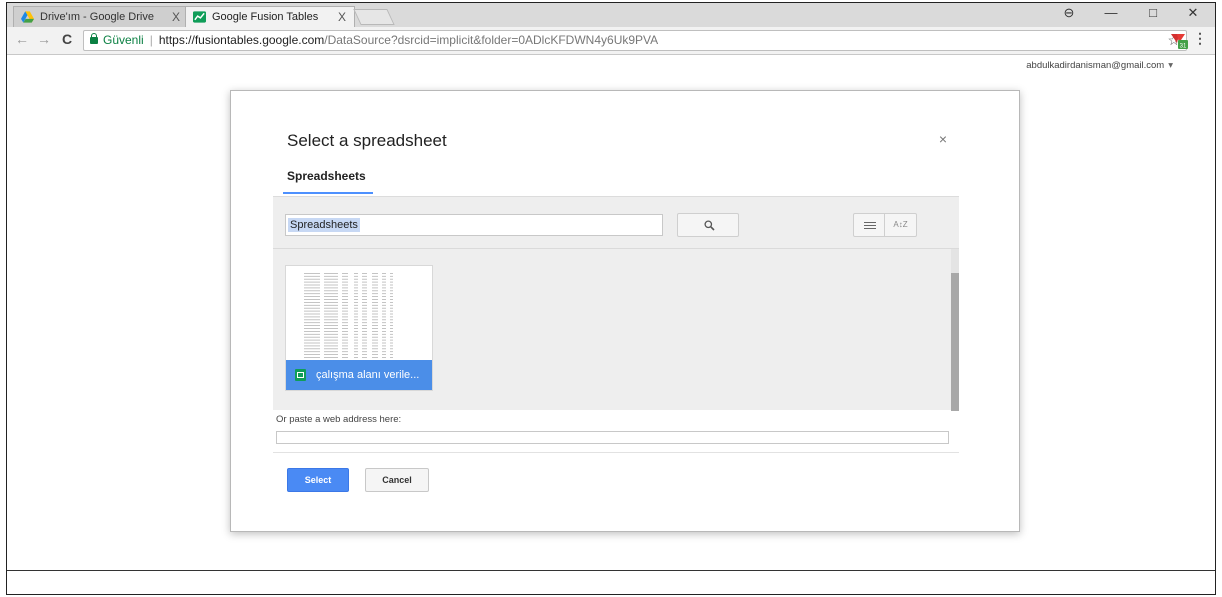 This screenshot has width=1222, height=597. What do you see at coordinates (300, 375) in the screenshot?
I see `sheets-icon` at bounding box center [300, 375].